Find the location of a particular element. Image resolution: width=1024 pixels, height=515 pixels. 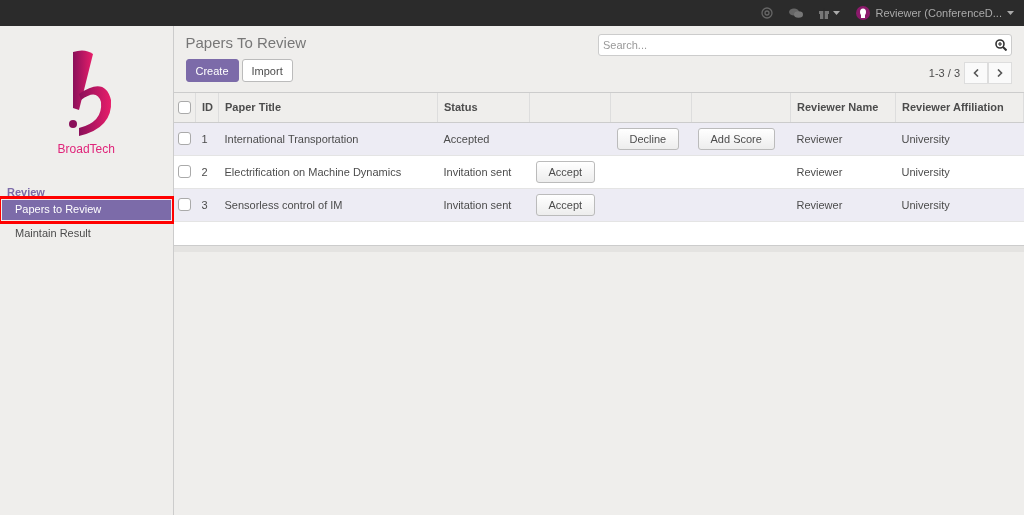

previous-button is located at coordinates (976, 73).